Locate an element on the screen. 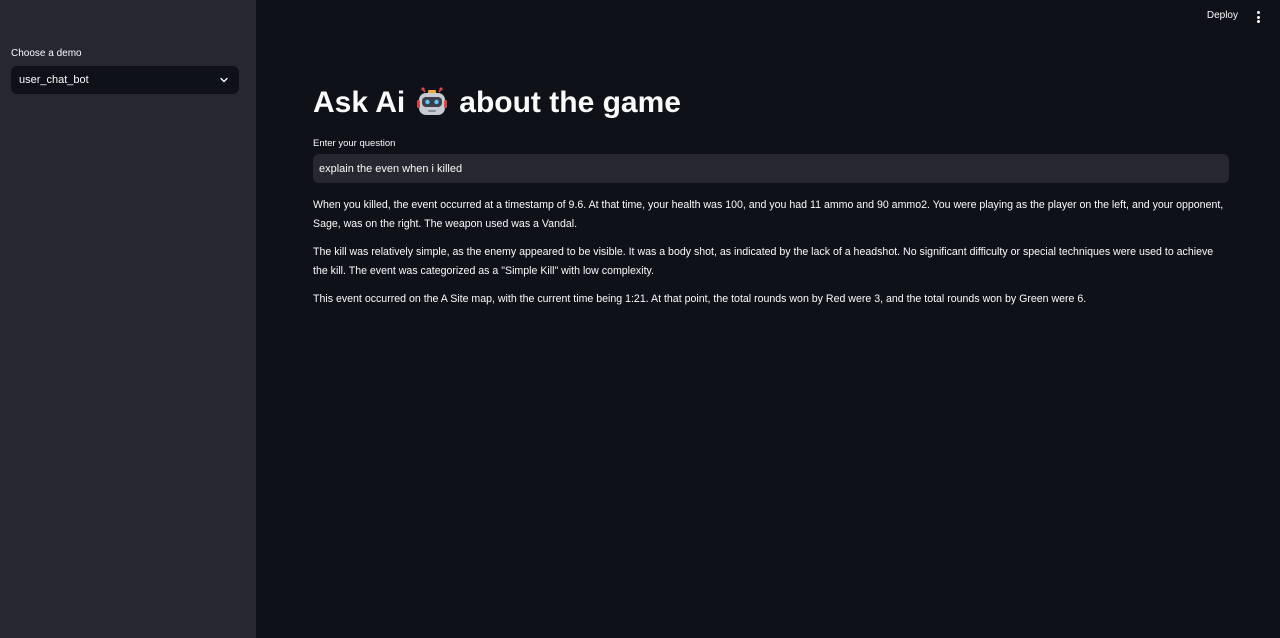 The image size is (1280, 638). title-text-start: Ask Ai is located at coordinates (359, 102).